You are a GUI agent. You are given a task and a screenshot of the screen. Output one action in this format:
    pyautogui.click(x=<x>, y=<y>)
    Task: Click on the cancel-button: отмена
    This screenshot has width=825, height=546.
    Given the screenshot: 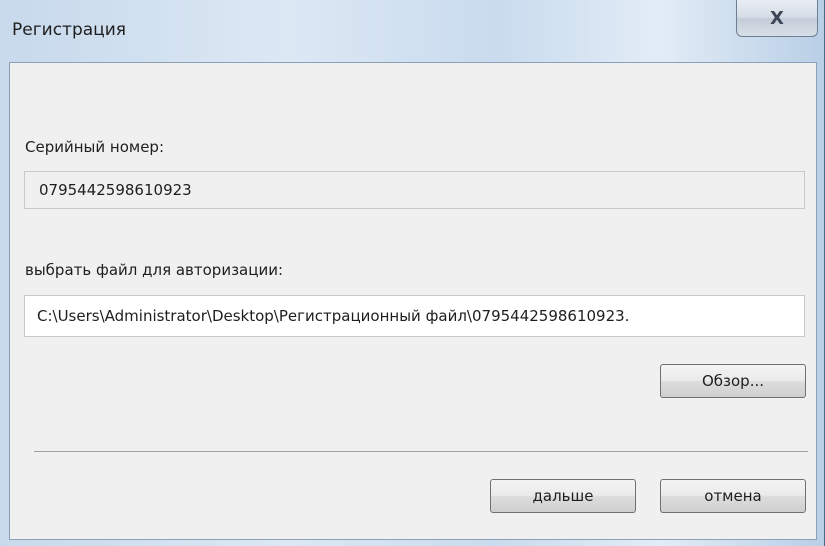 What is the action you would take?
    pyautogui.click(x=733, y=496)
    